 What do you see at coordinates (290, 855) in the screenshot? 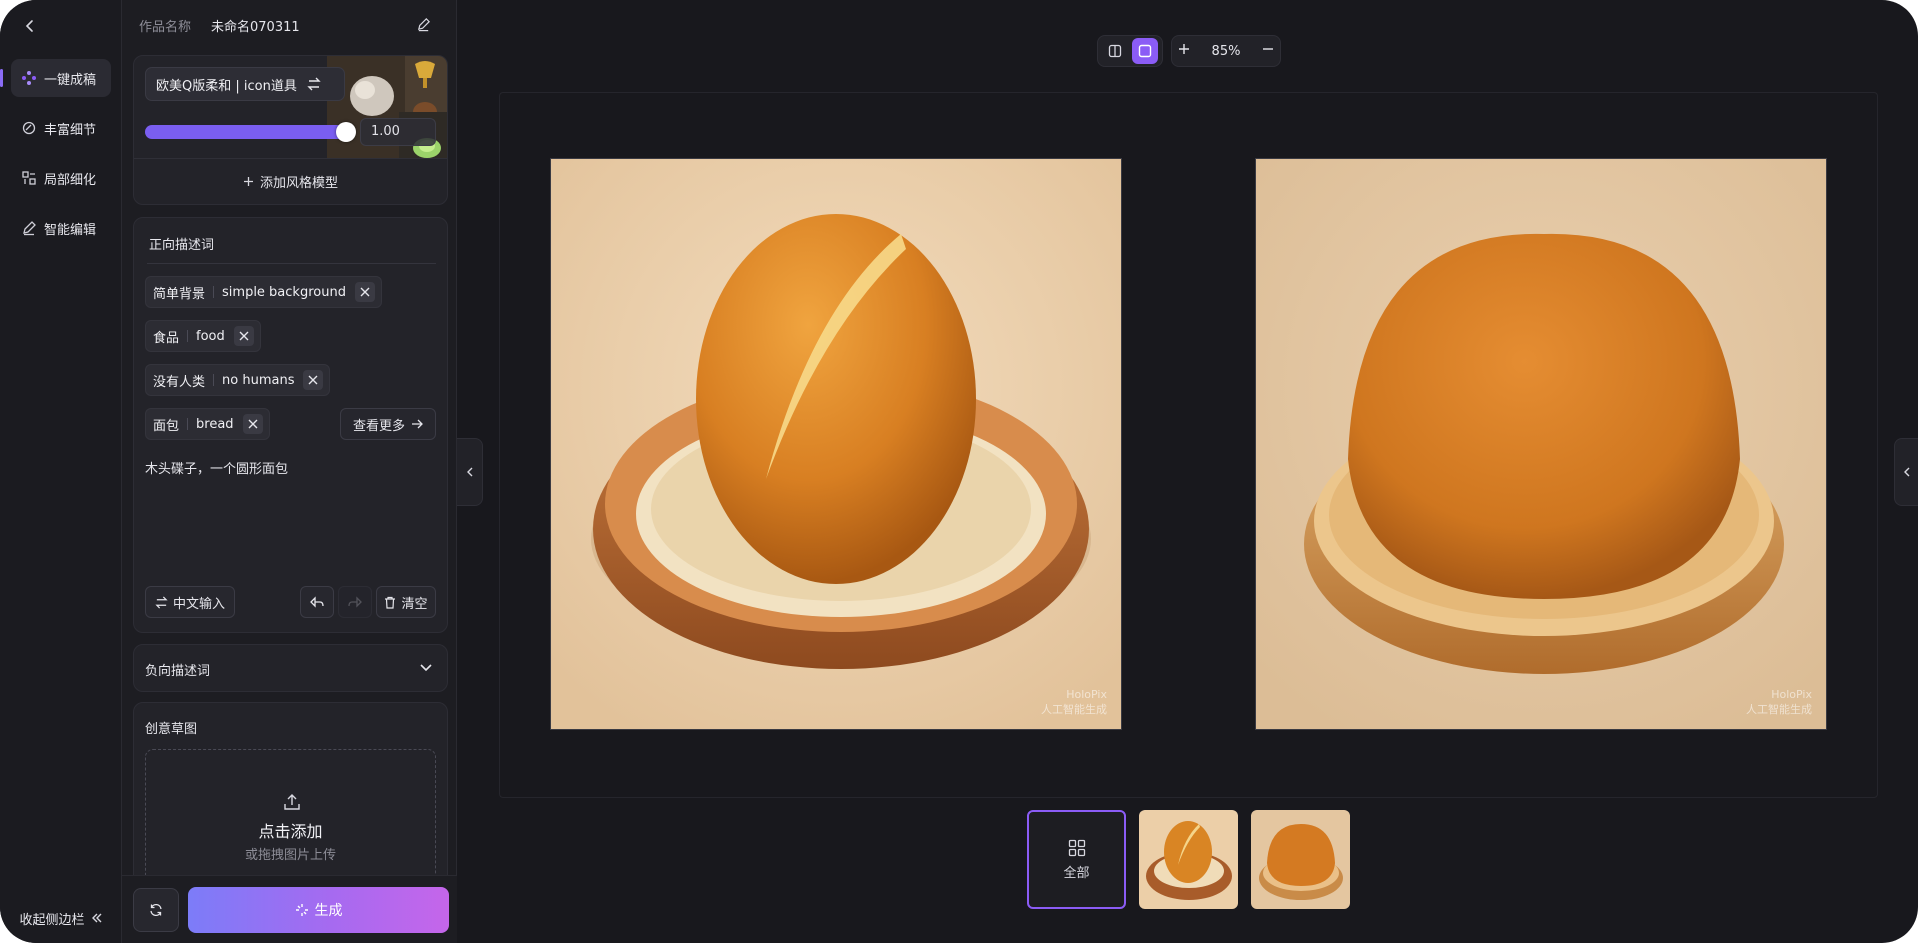
I see `upload-sub-text: 或拖拽图片上传` at bounding box center [290, 855].